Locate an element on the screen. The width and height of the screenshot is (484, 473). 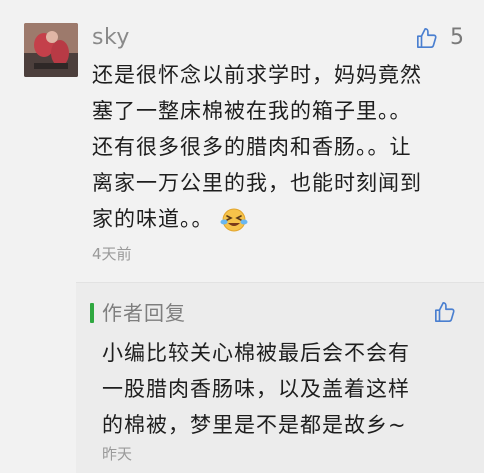
author-reply-header: 作者回复 is located at coordinates (138, 313).